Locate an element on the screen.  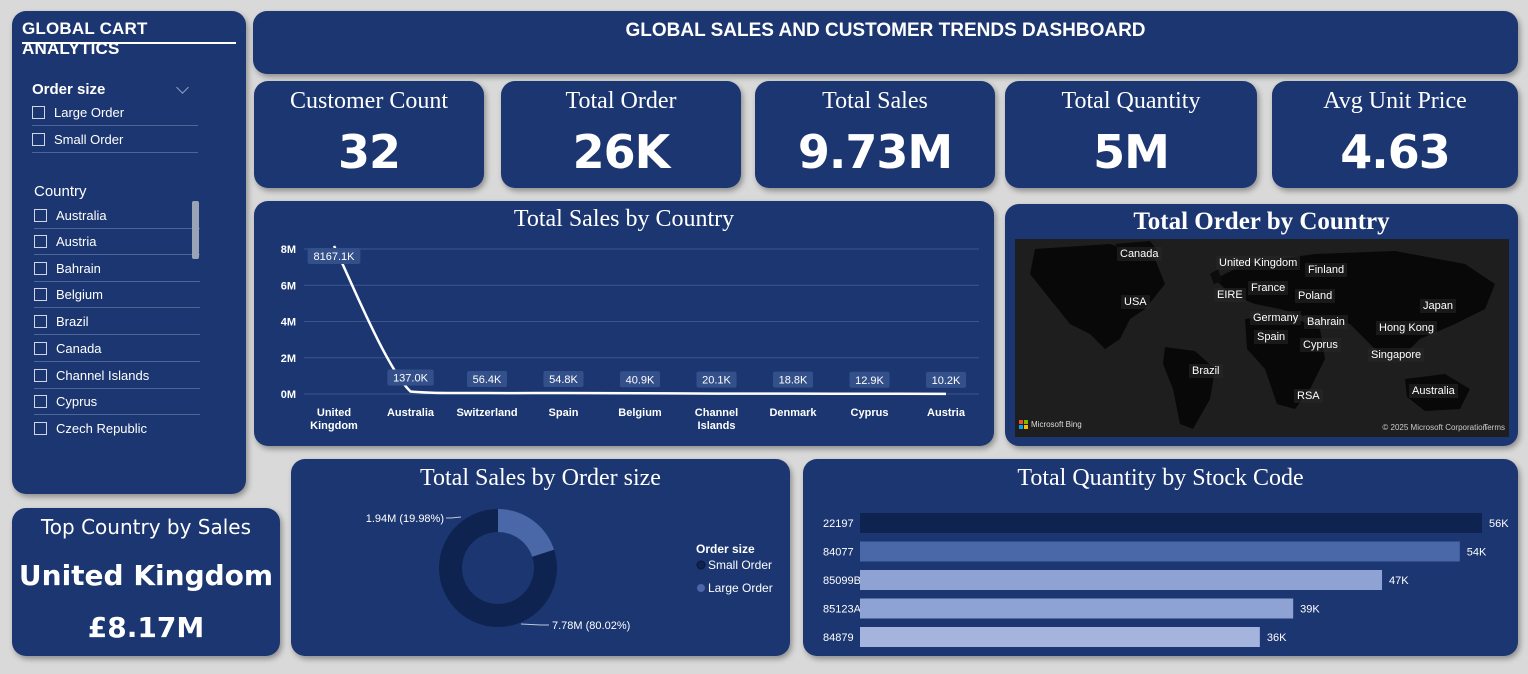
map-label-eire: EIRE is located at coordinates (1230, 295).